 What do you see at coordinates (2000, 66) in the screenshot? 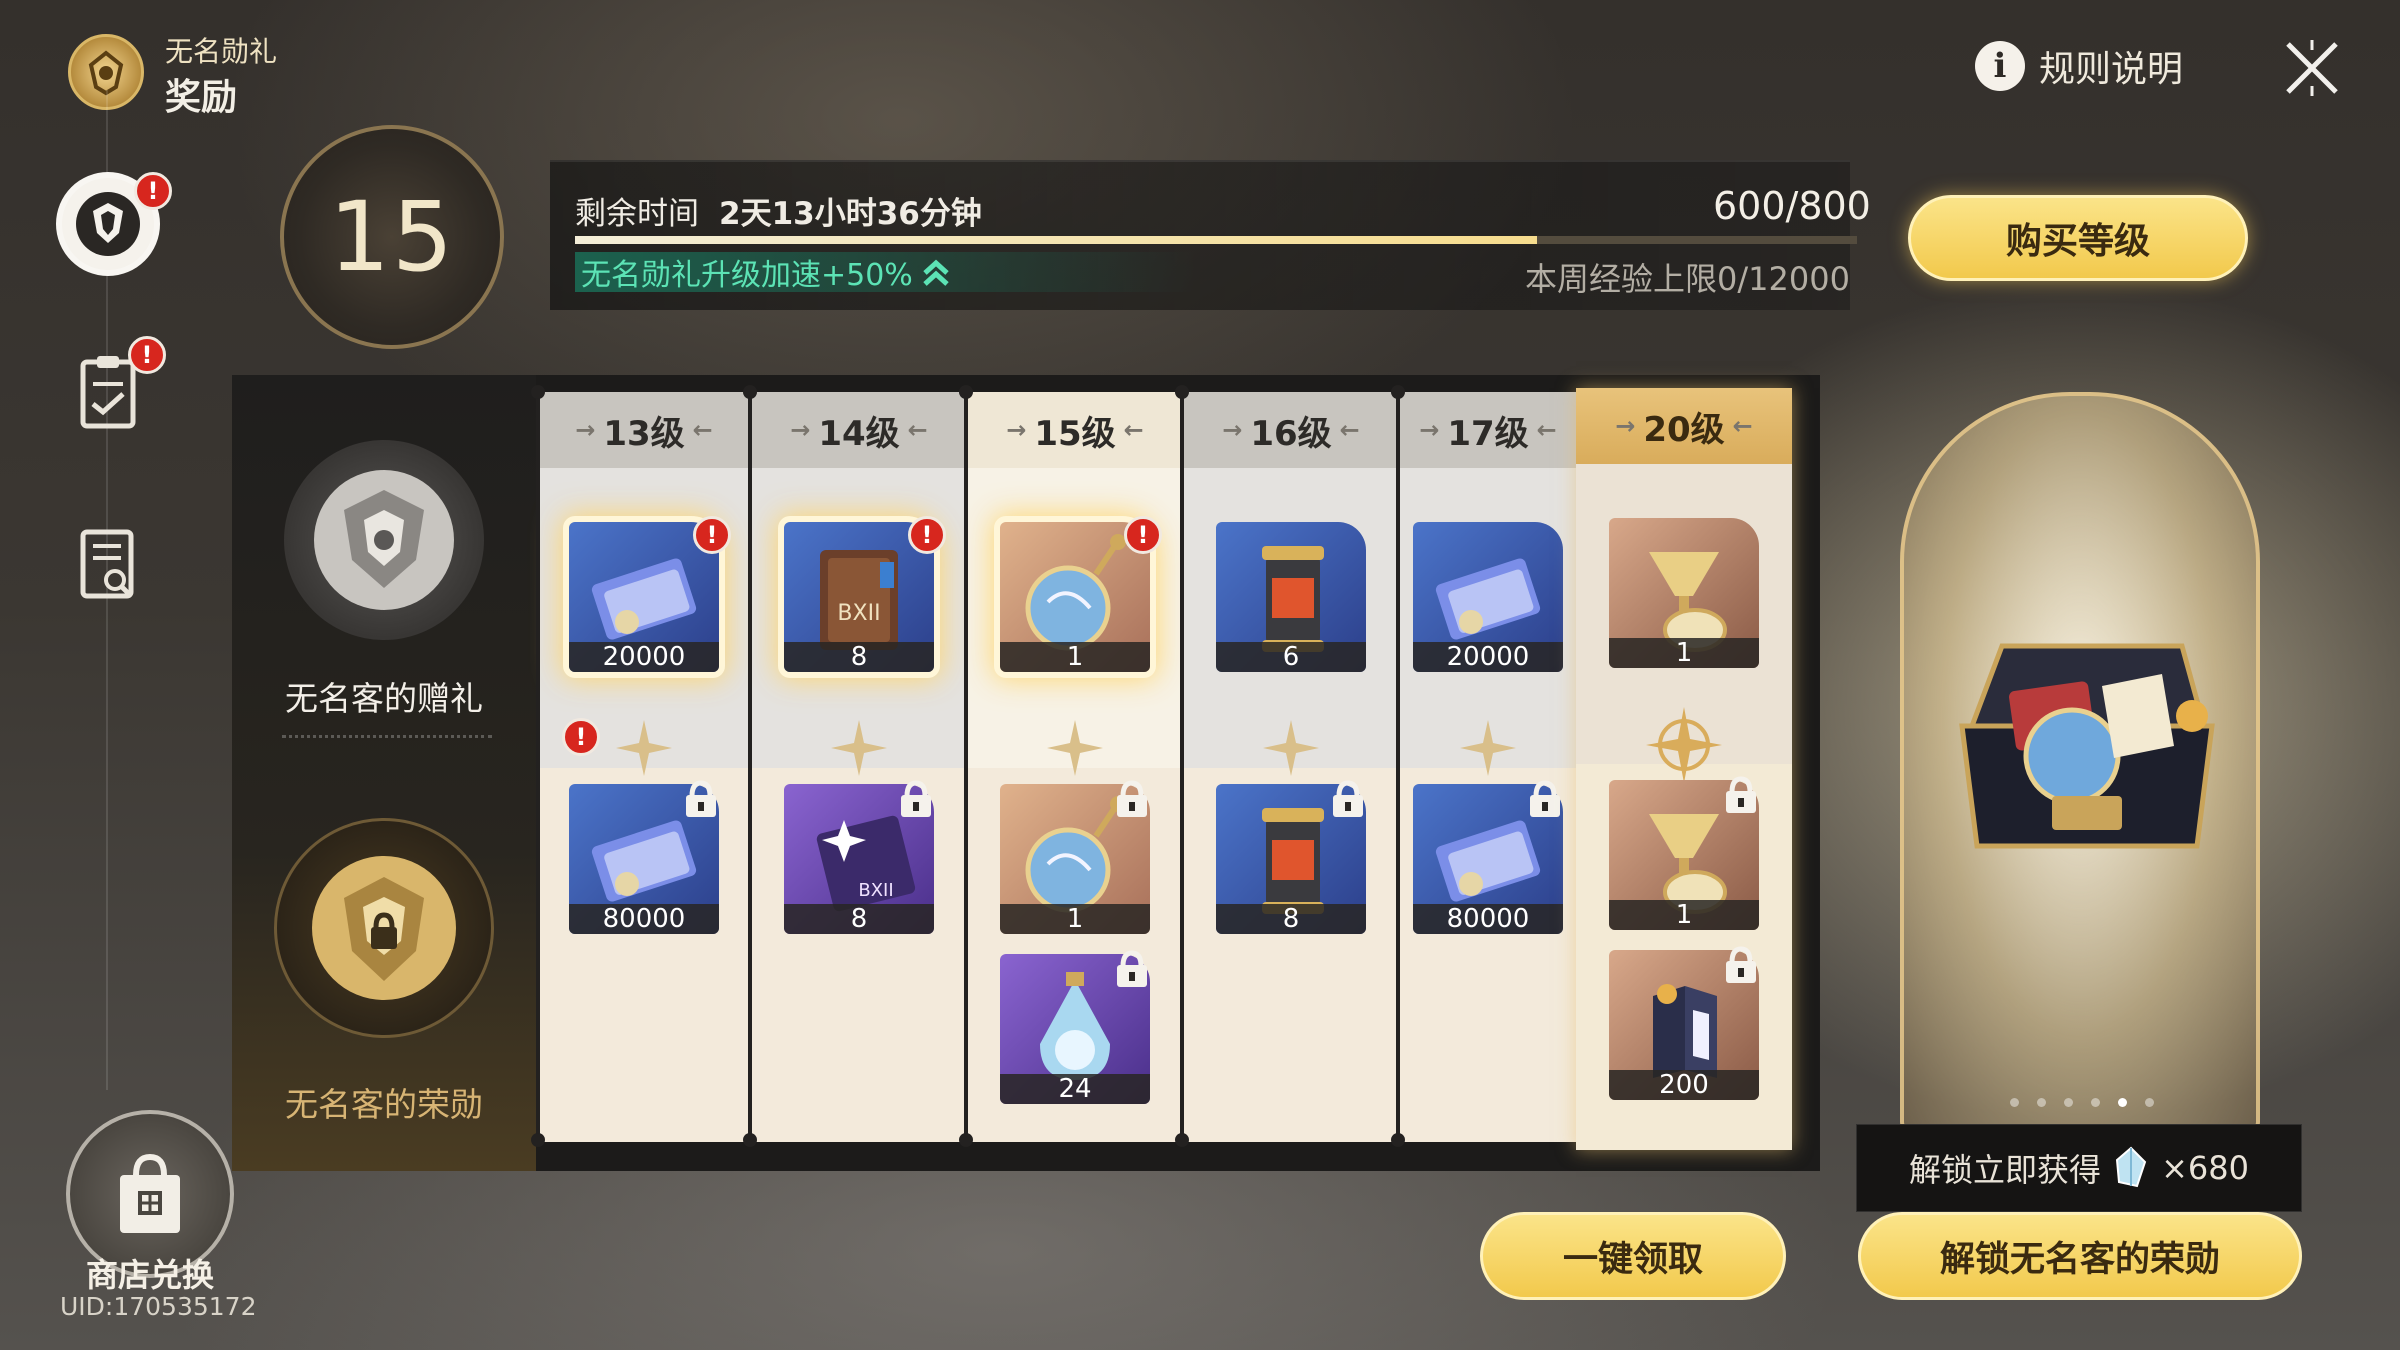
I see `info-icon: i` at bounding box center [2000, 66].